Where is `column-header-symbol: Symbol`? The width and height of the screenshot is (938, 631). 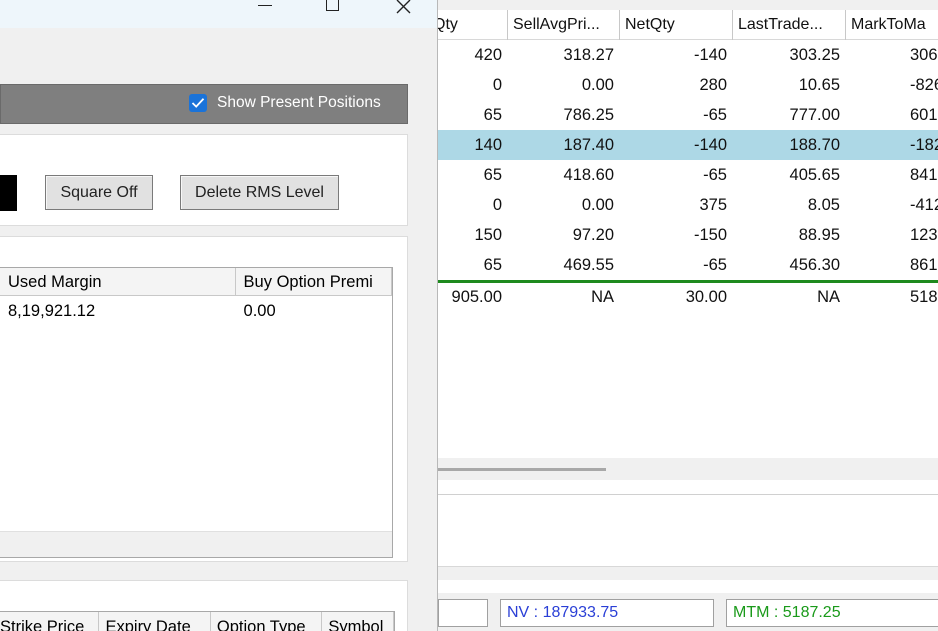
column-header-symbol: Symbol is located at coordinates (358, 621).